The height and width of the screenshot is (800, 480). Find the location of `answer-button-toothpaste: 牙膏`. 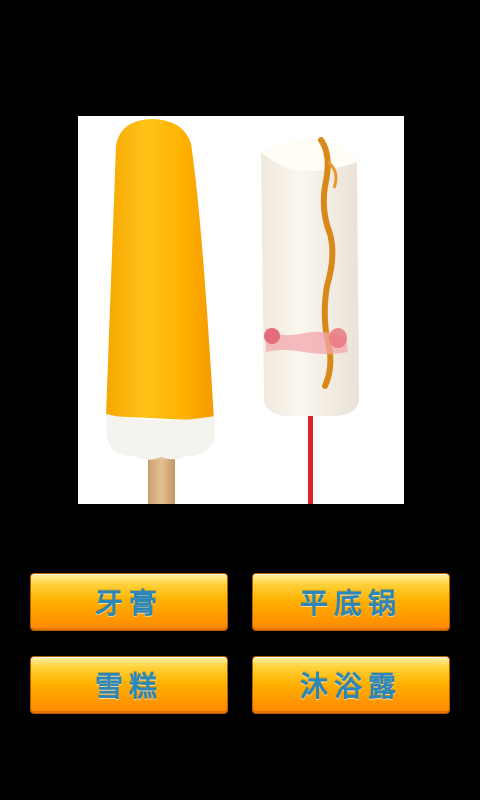

answer-button-toothpaste: 牙膏 is located at coordinates (129, 602).